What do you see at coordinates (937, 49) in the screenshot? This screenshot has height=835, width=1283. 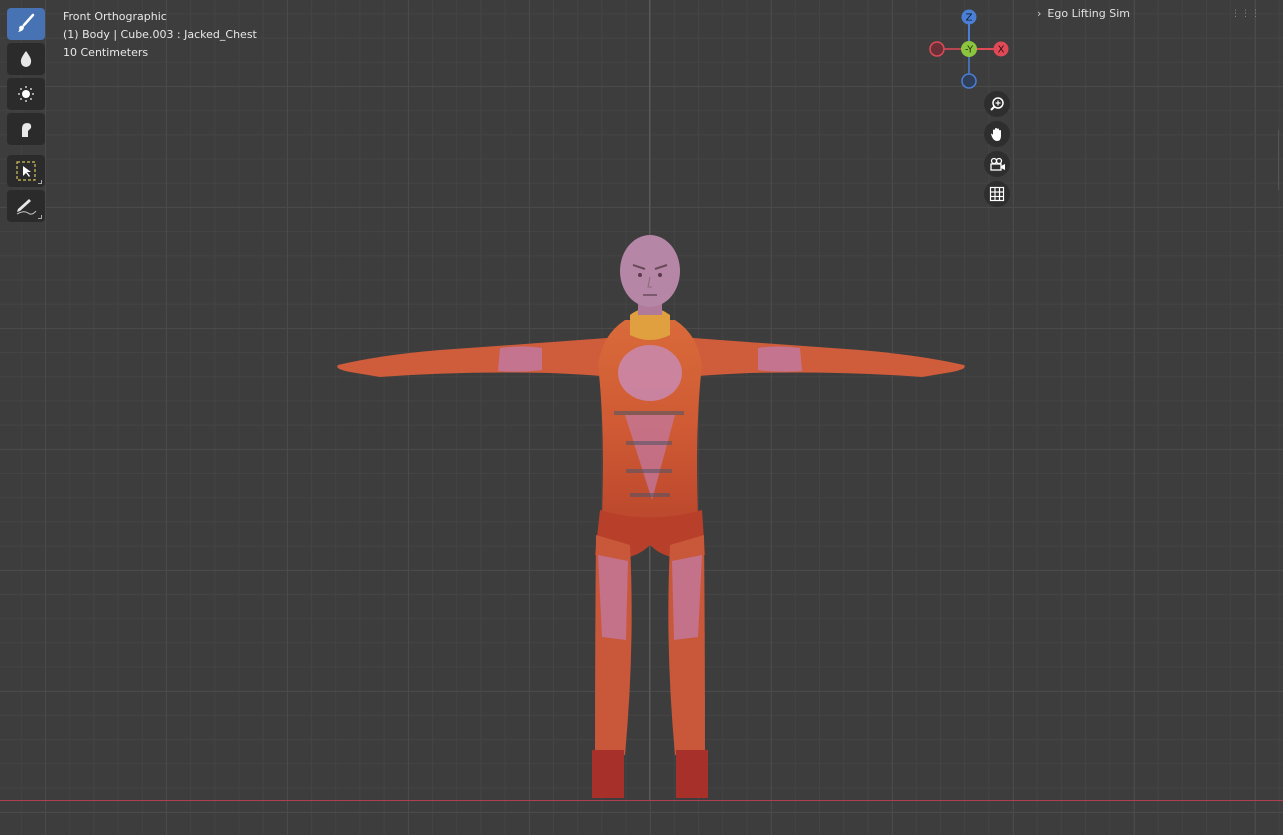 I see `neg-x-handle` at bounding box center [937, 49].